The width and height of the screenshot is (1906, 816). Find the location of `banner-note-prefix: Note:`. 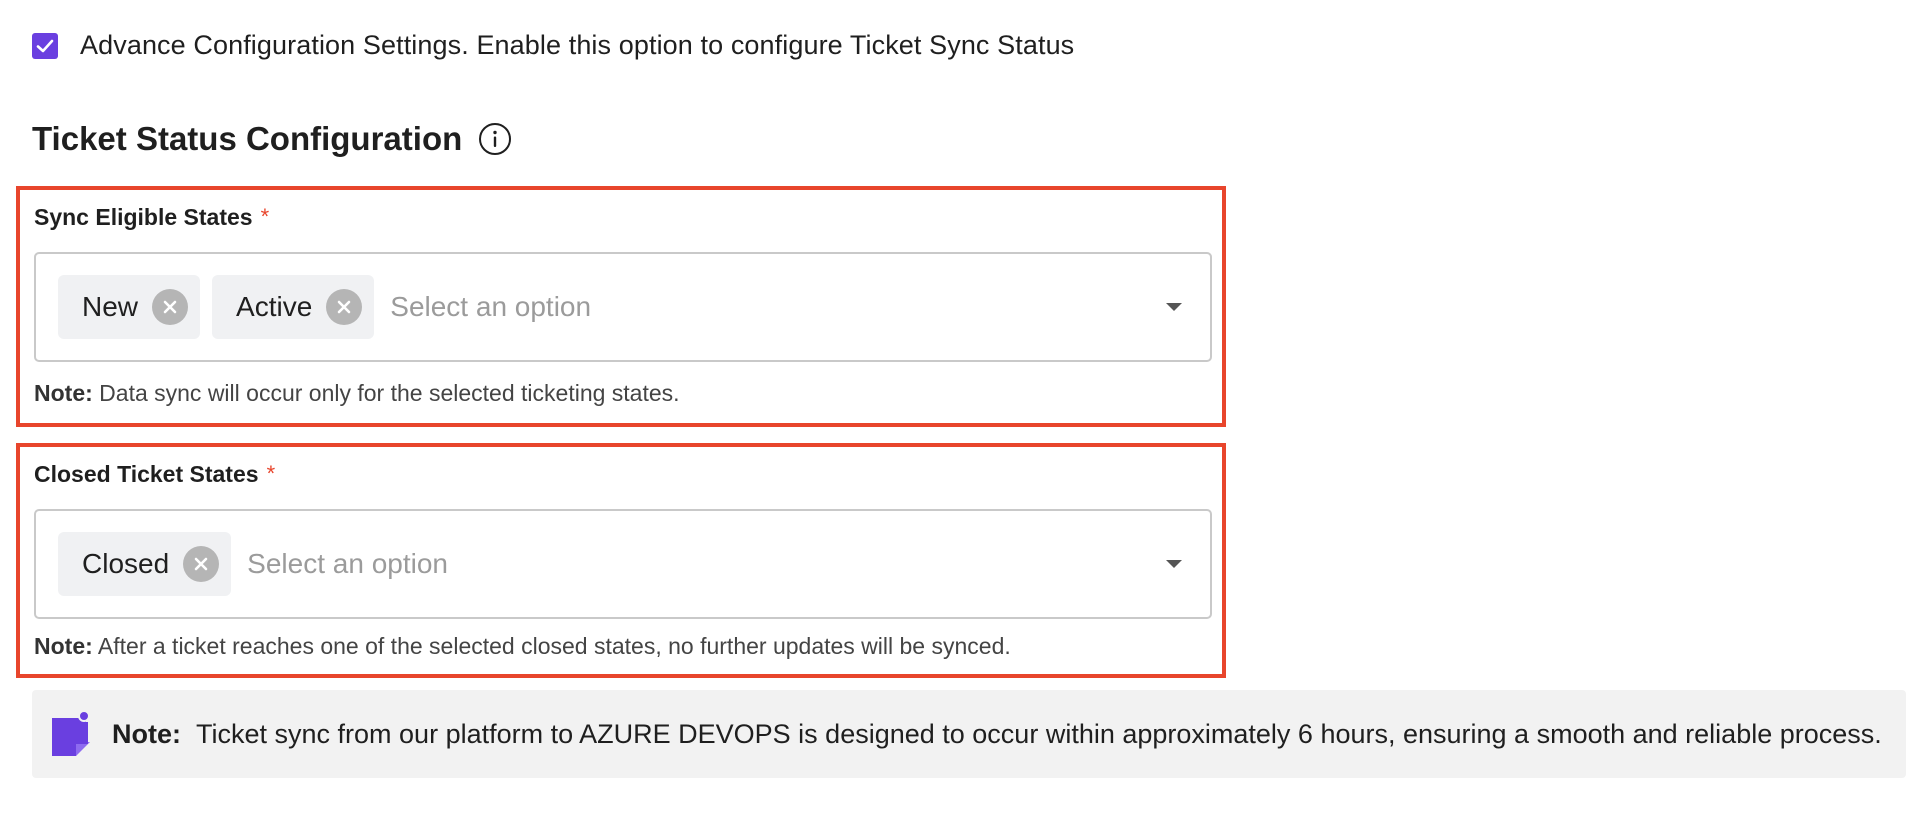

banner-note-prefix: Note: is located at coordinates (146, 733).